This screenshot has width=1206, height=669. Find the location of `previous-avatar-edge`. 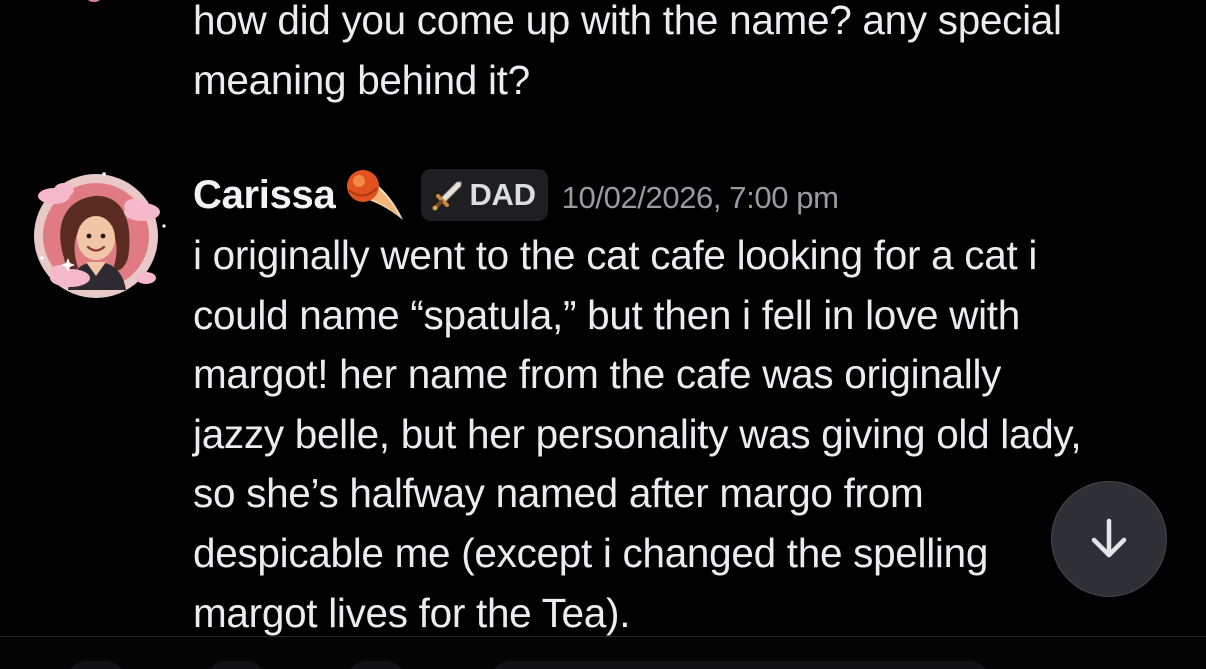

previous-avatar-edge is located at coordinates (94, 1).